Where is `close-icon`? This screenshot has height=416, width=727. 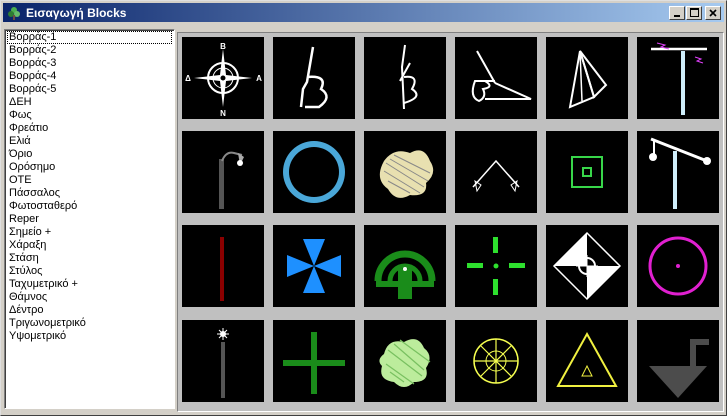
close-icon is located at coordinates (713, 12).